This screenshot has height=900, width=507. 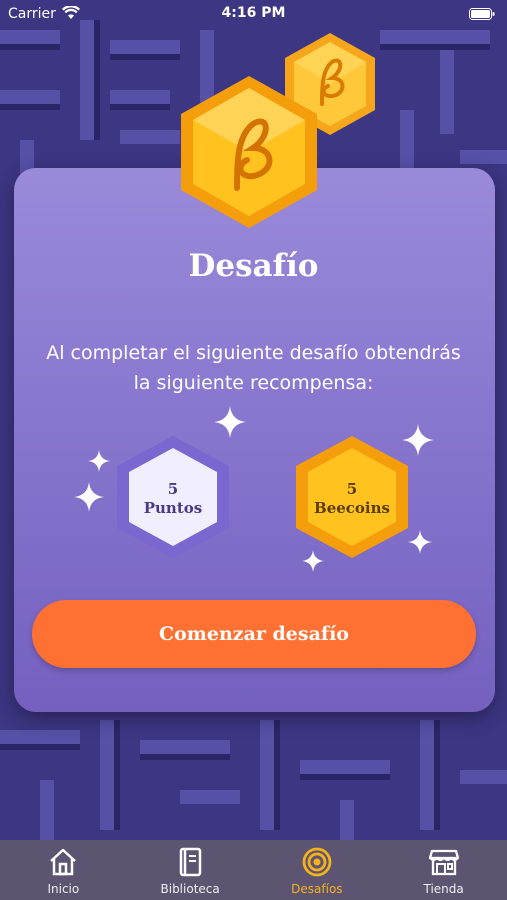 What do you see at coordinates (190, 889) in the screenshot?
I see `tab-label: Biblioteca` at bounding box center [190, 889].